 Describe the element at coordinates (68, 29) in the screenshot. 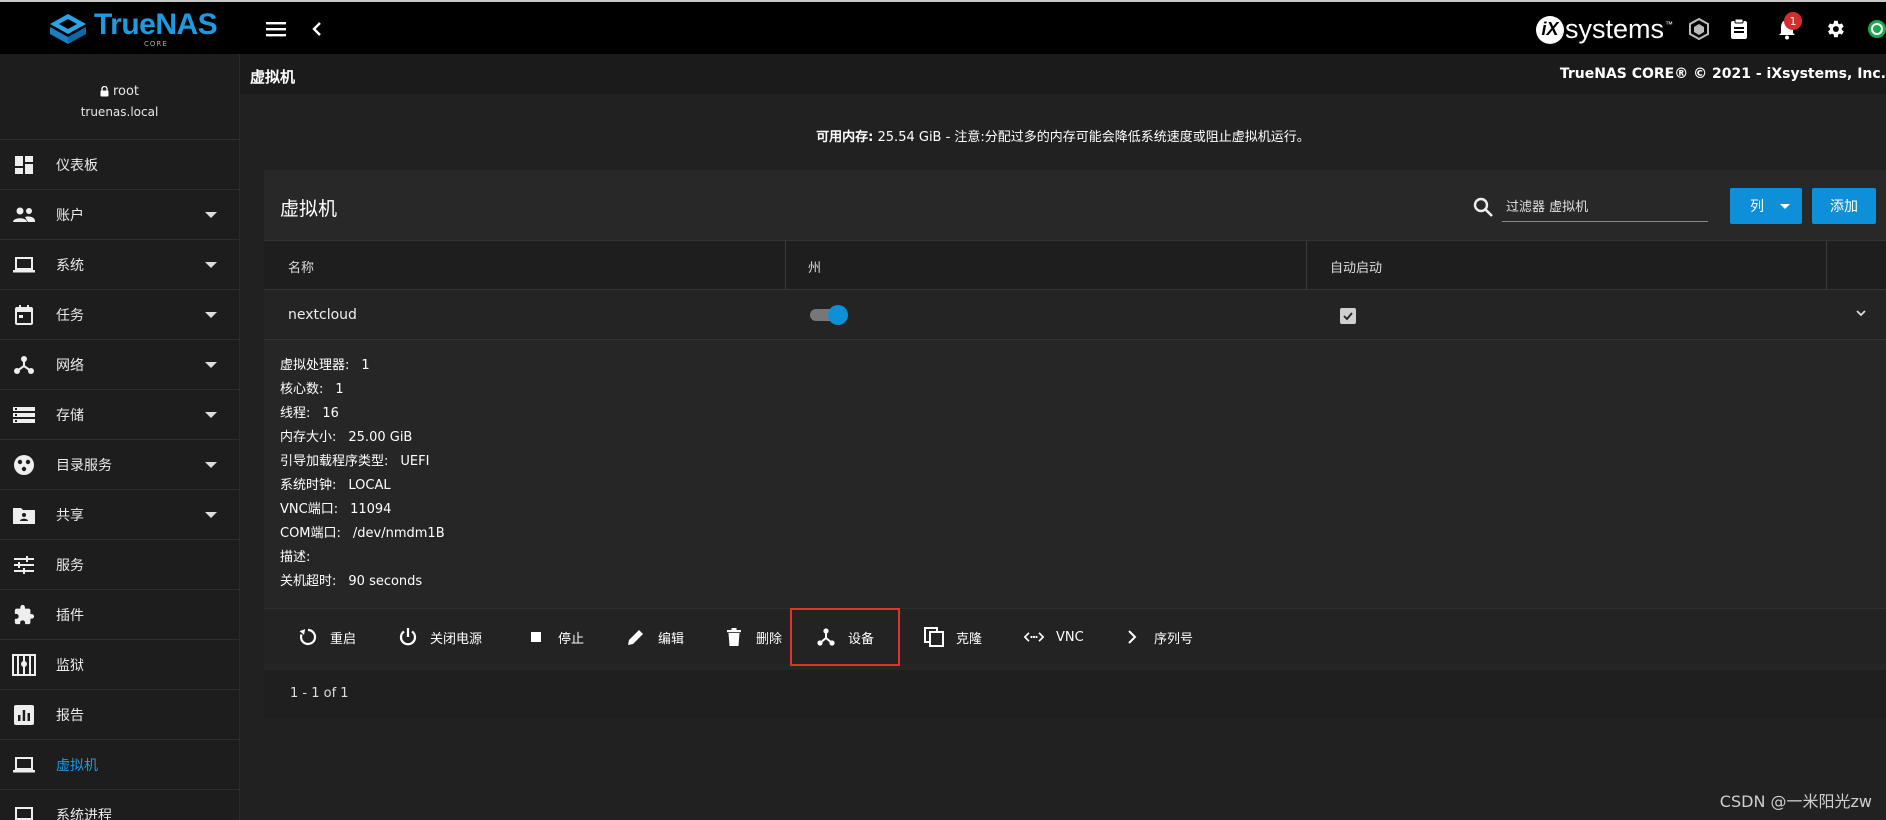

I see `truenas-logo-icon` at that location.